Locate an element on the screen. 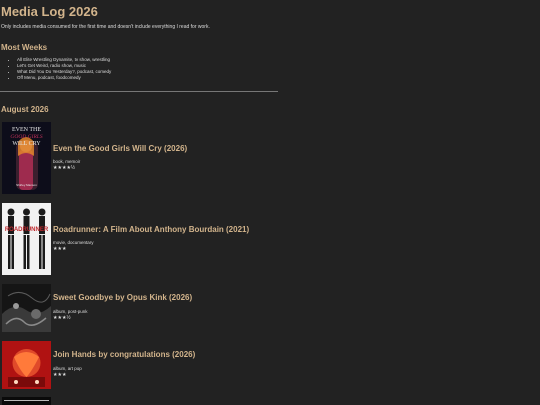 The height and width of the screenshot is (405, 540). entry-title: Join Hands by congratulations (2026) is located at coordinates (124, 354).